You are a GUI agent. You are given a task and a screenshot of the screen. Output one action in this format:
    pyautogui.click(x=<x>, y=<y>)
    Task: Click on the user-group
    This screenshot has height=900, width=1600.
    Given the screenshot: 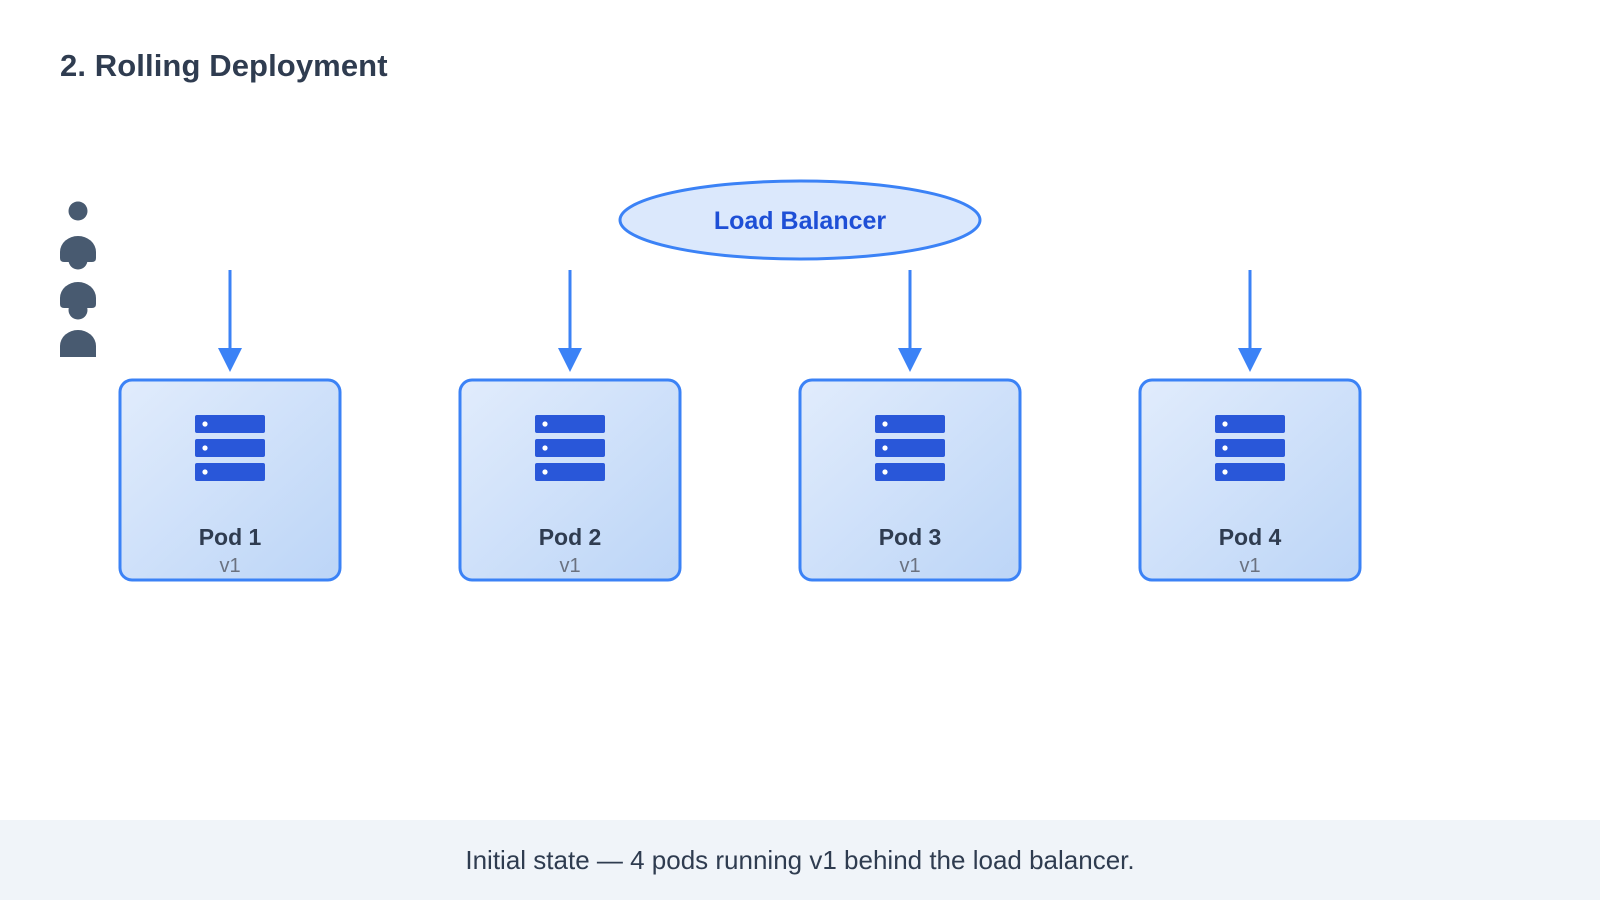 What is the action you would take?
    pyautogui.click(x=78, y=279)
    